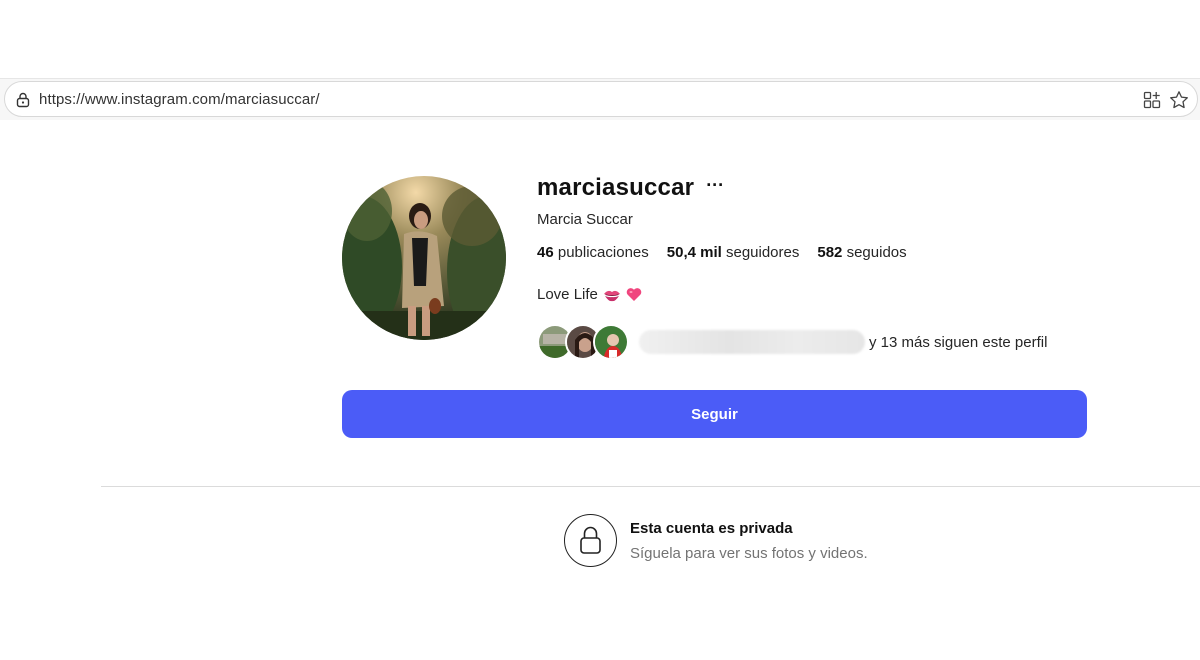  I want to click on address-bar: https://www.instagram.com/marciasuccar/, so click(601, 99).